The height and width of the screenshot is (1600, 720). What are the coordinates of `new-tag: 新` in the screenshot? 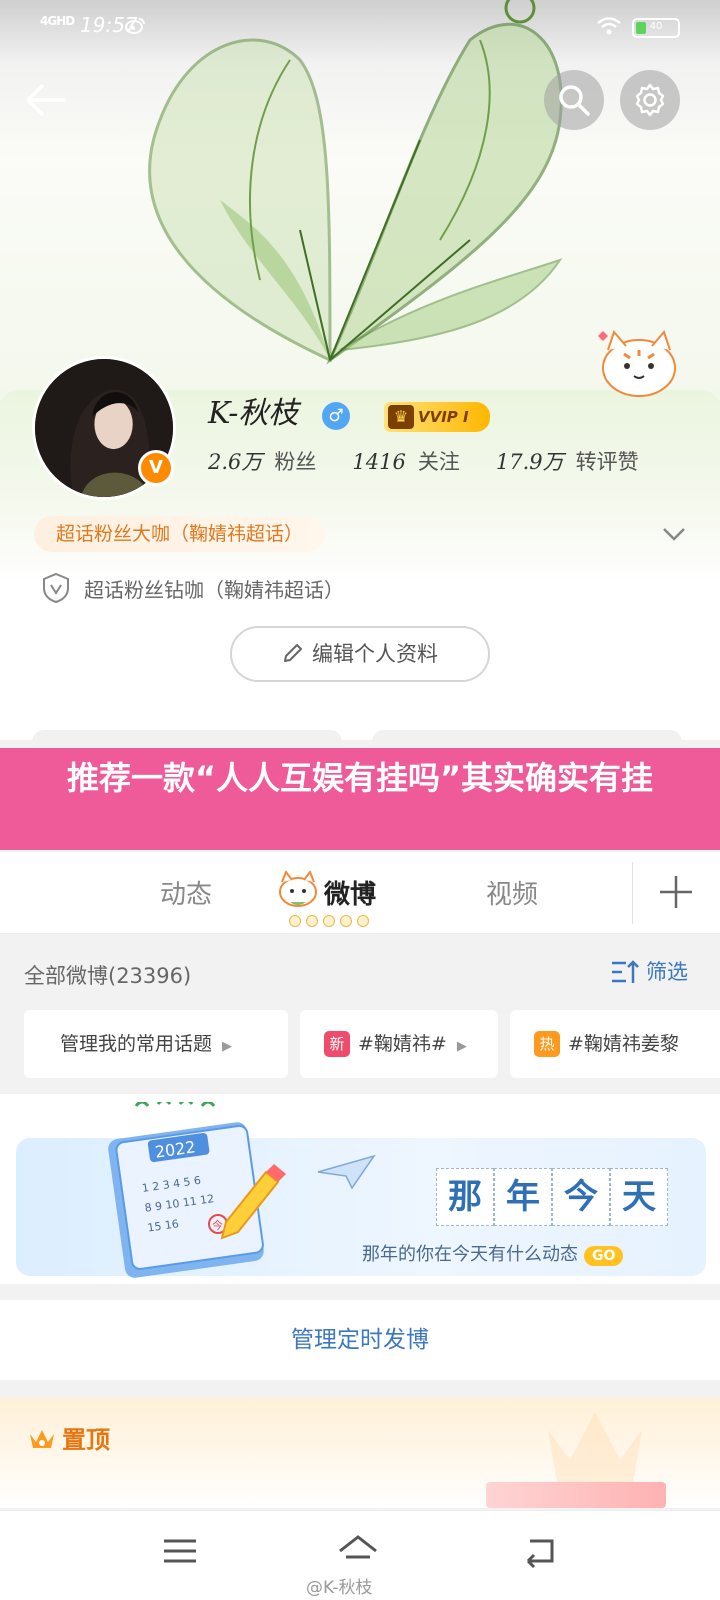 It's located at (337, 1044).